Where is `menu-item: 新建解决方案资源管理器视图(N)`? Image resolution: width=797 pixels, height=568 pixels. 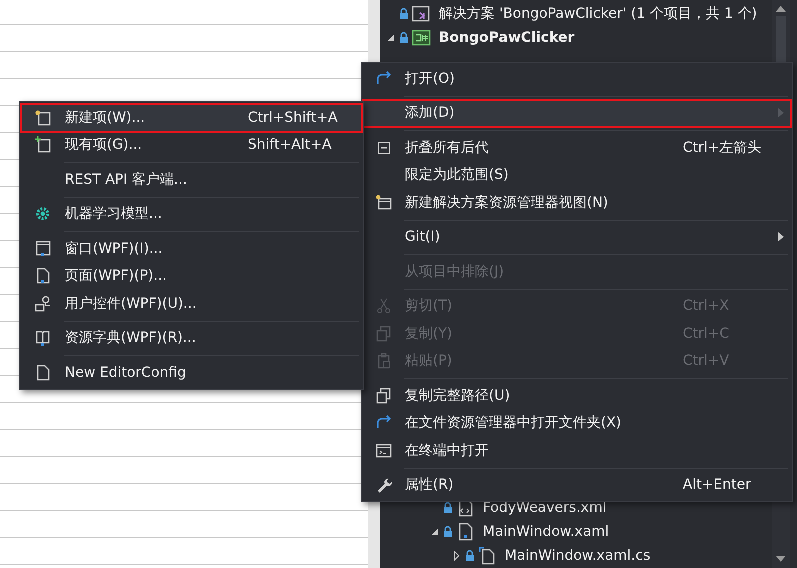
menu-item: 新建解决方案资源管理器视图(N) is located at coordinates (577, 202).